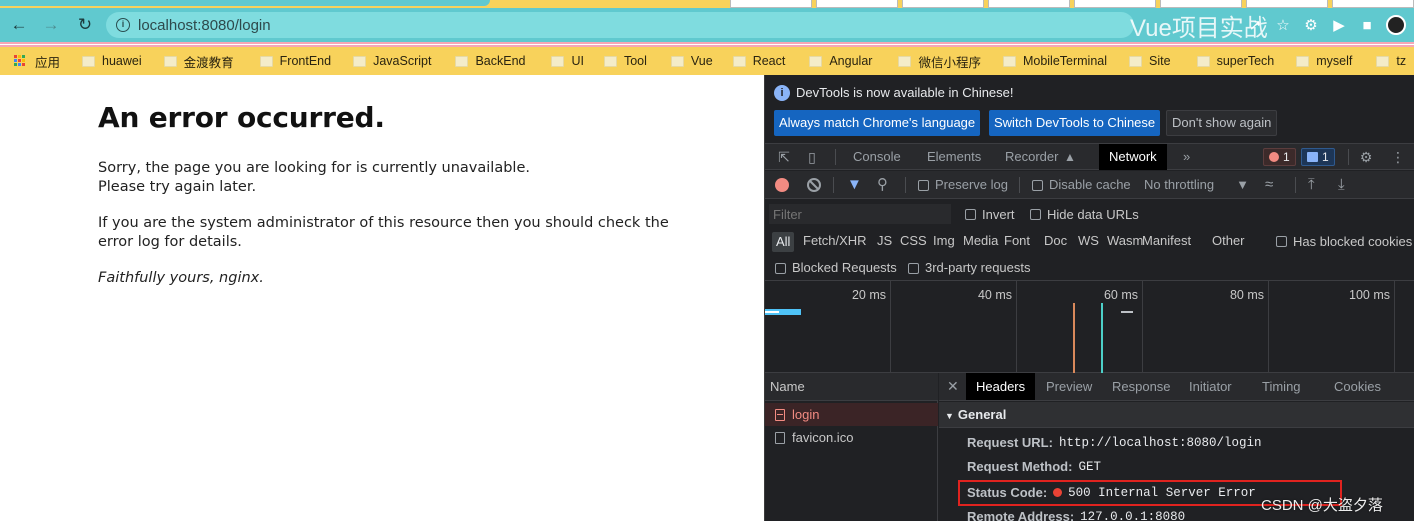 This screenshot has height=521, width=1414. What do you see at coordinates (1324, 61) in the screenshot?
I see `bookmark-myself: myself` at bounding box center [1324, 61].